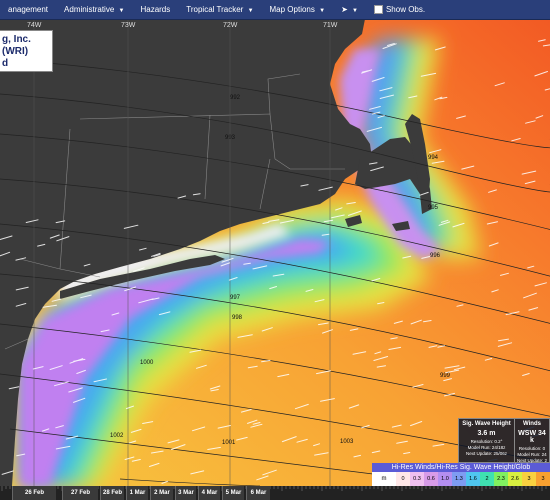 The image size is (550, 500). I want to click on legend-swatch: 0.6, so click(431, 479).